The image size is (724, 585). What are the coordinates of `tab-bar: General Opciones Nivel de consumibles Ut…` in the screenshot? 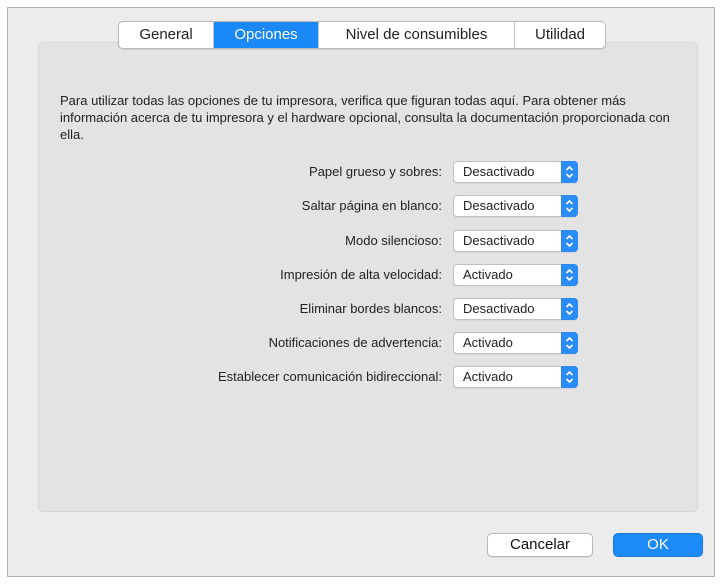 It's located at (362, 35).